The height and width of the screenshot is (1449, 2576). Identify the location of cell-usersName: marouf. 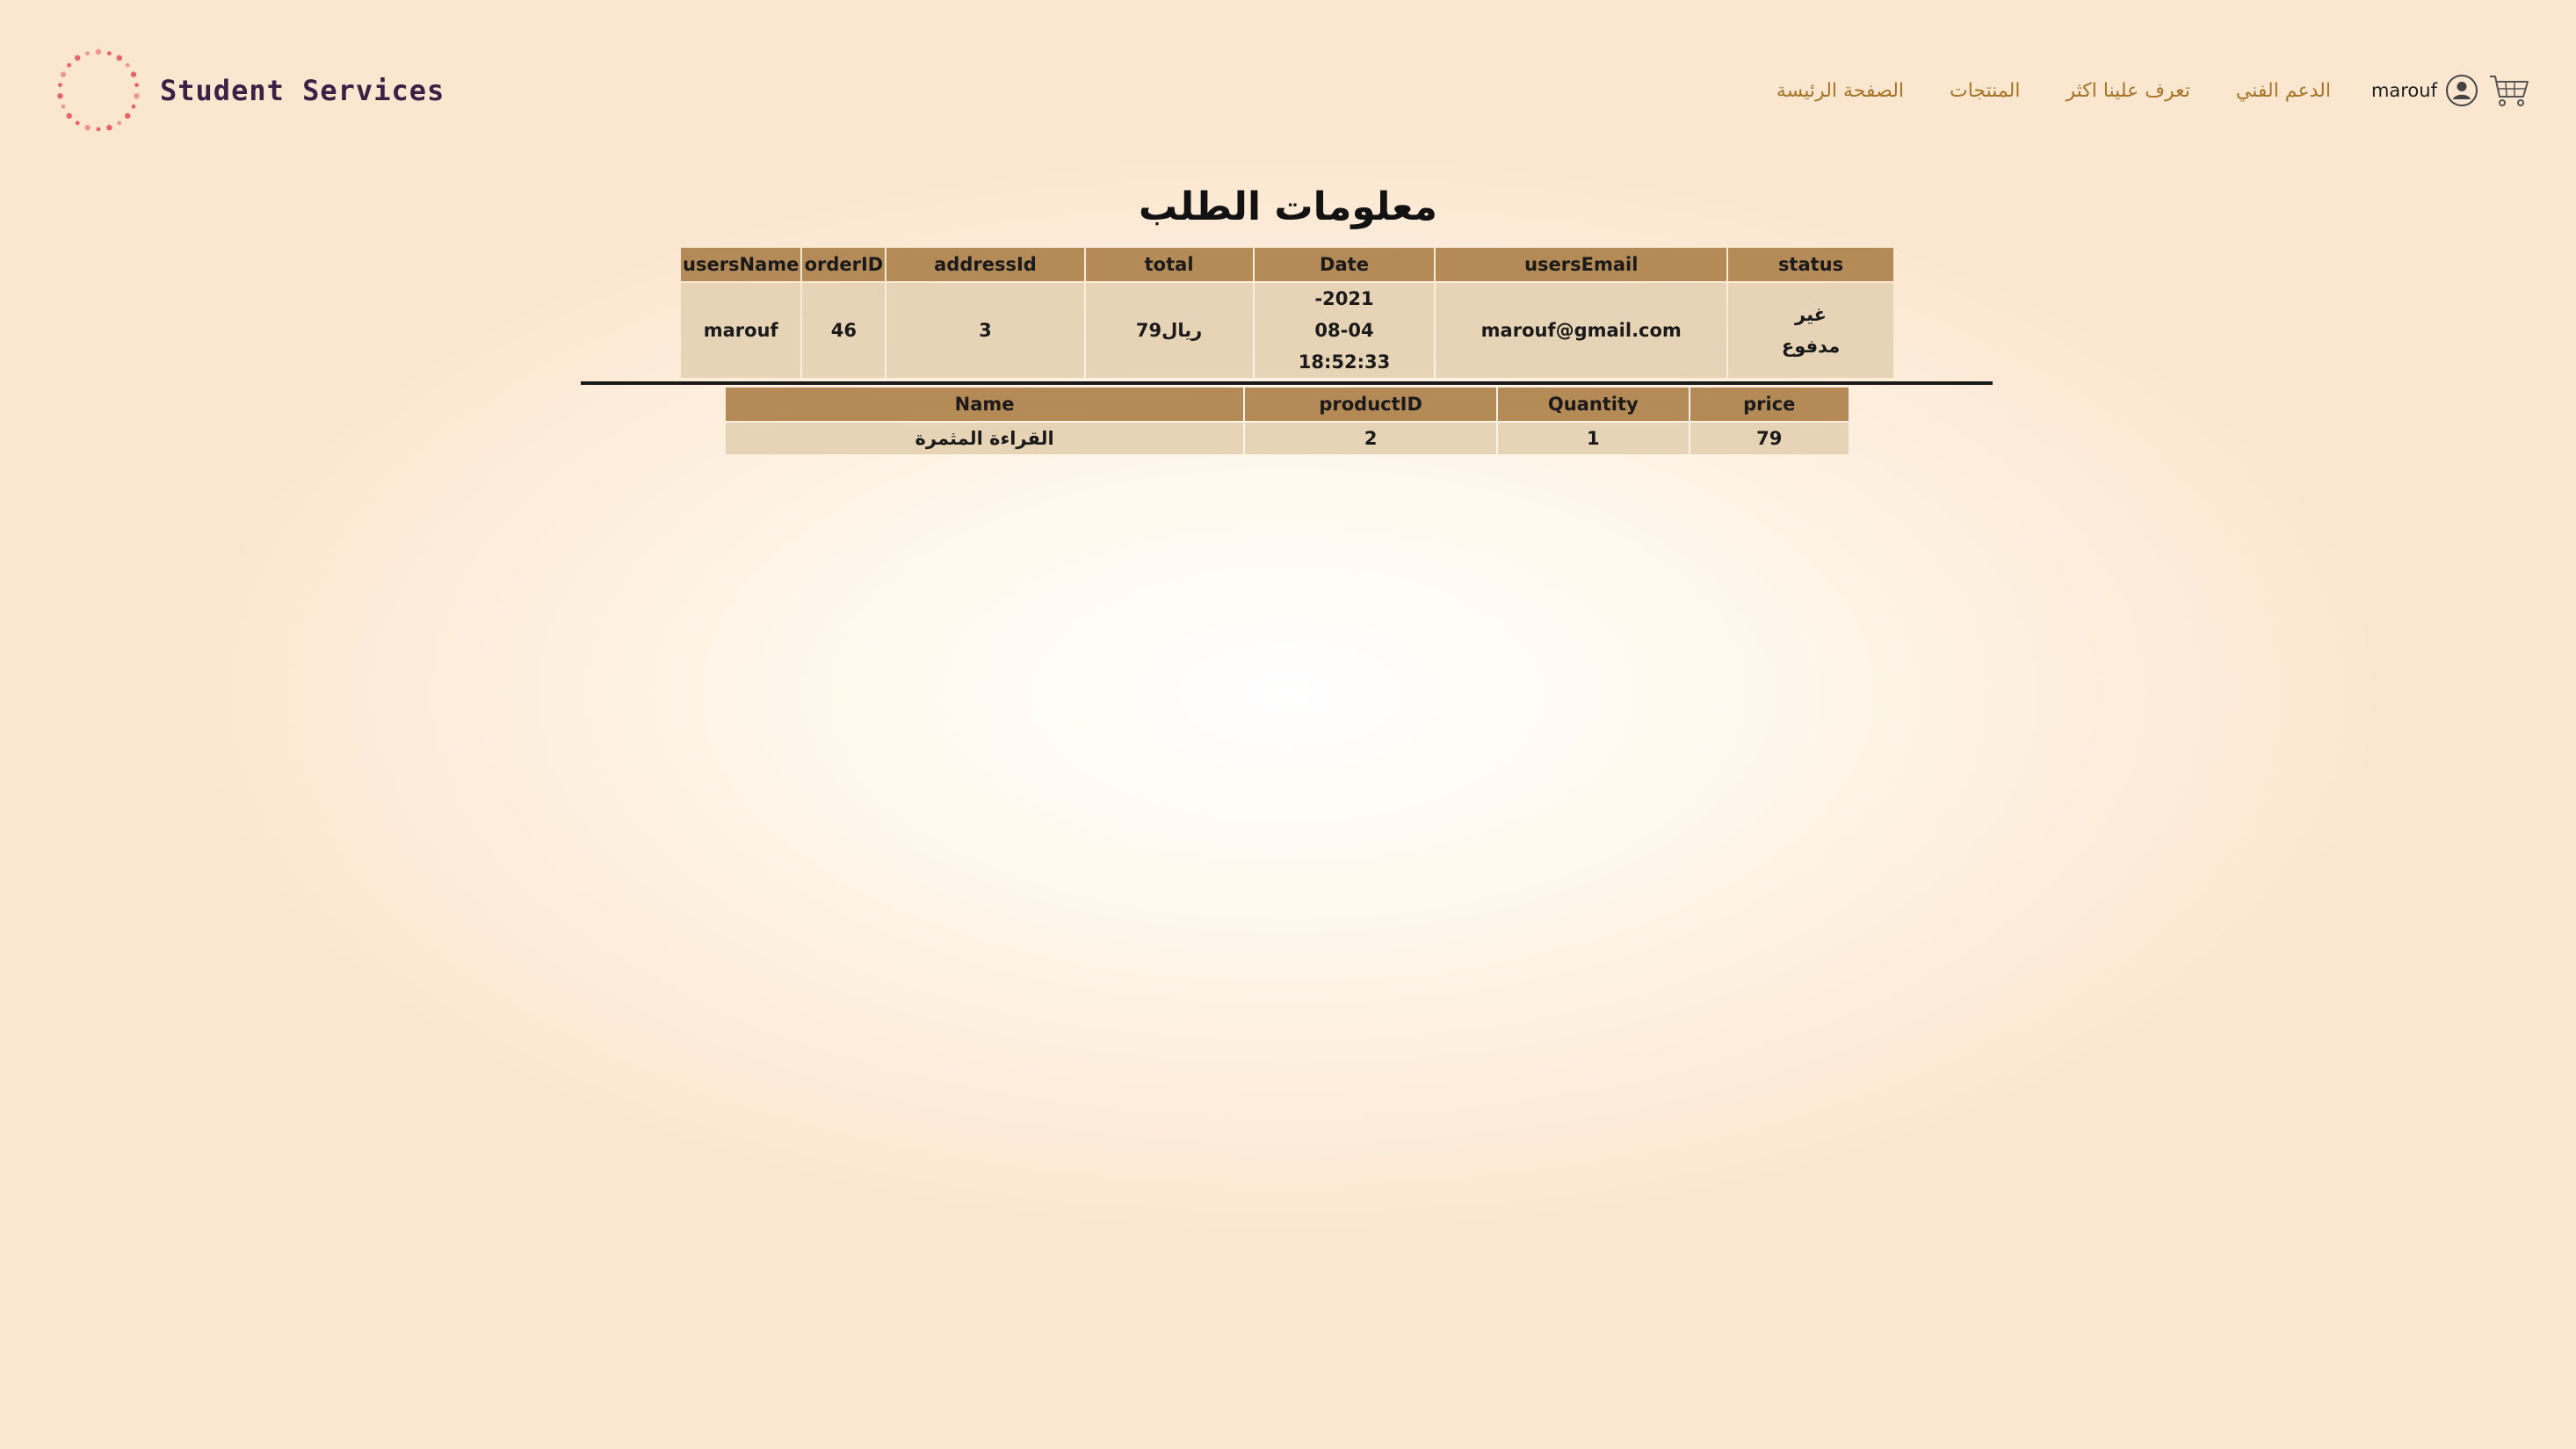
(741, 330).